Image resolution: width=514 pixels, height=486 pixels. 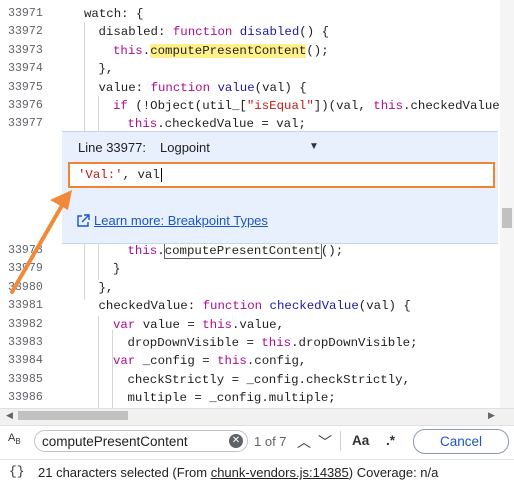 What do you see at coordinates (135, 32) in the screenshot?
I see `code-token: disabled:` at bounding box center [135, 32].